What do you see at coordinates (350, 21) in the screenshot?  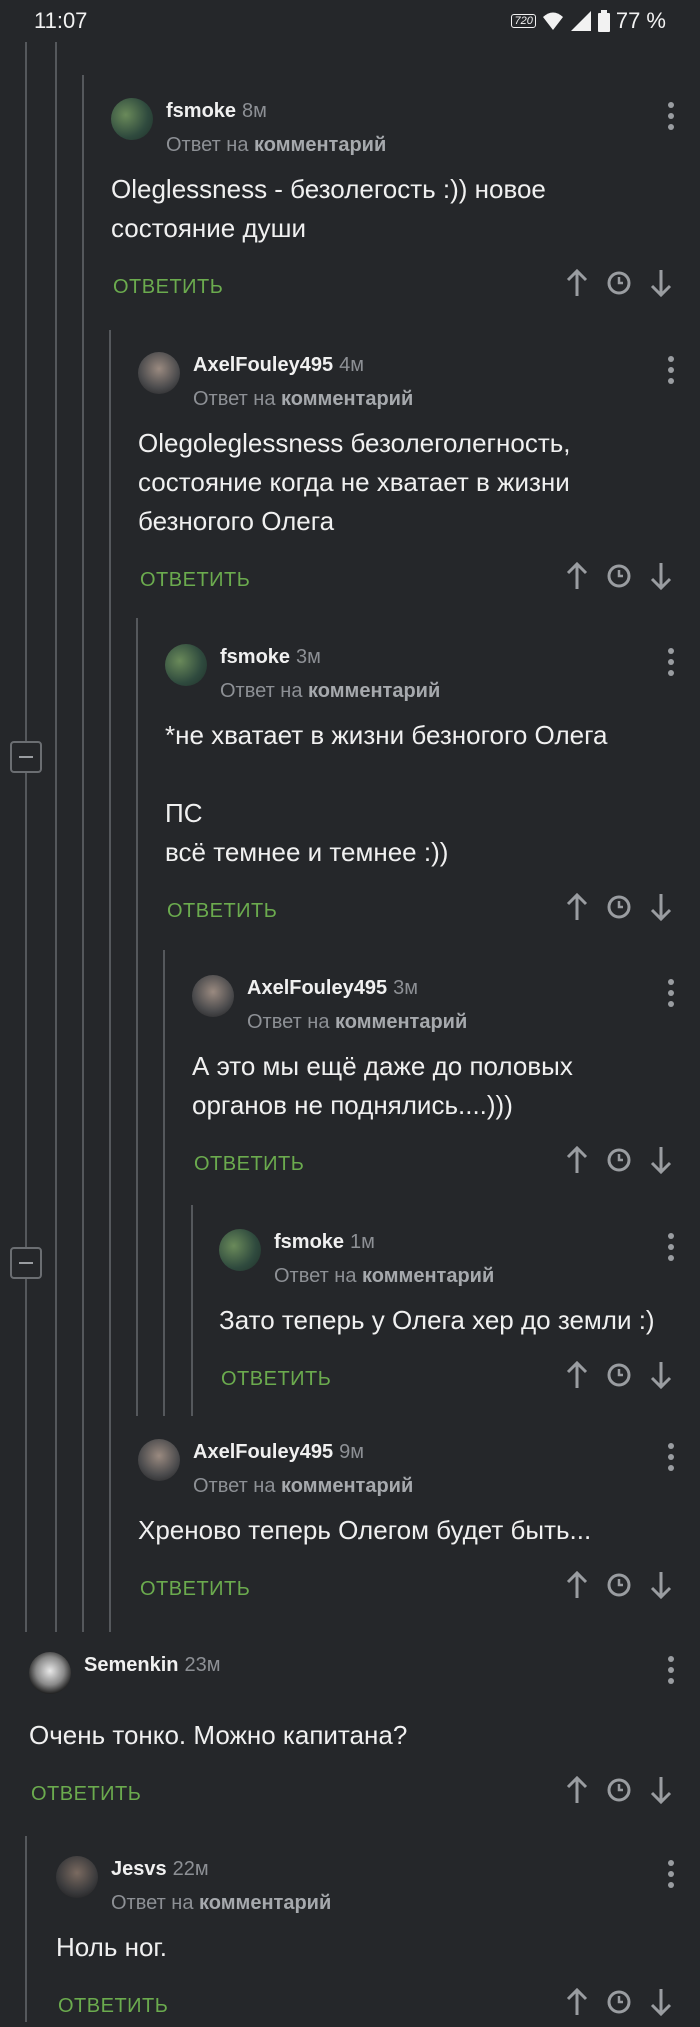 I see `status-bar: 11:07 720 77 %` at bounding box center [350, 21].